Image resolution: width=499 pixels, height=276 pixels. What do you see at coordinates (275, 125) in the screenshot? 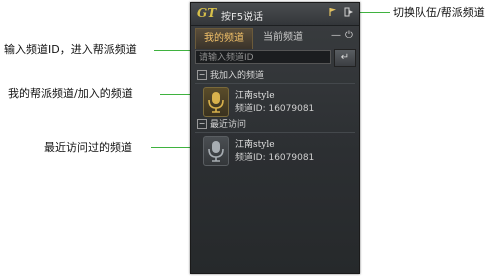
I see `section-recent-visits: − 最近访问` at bounding box center [275, 125].